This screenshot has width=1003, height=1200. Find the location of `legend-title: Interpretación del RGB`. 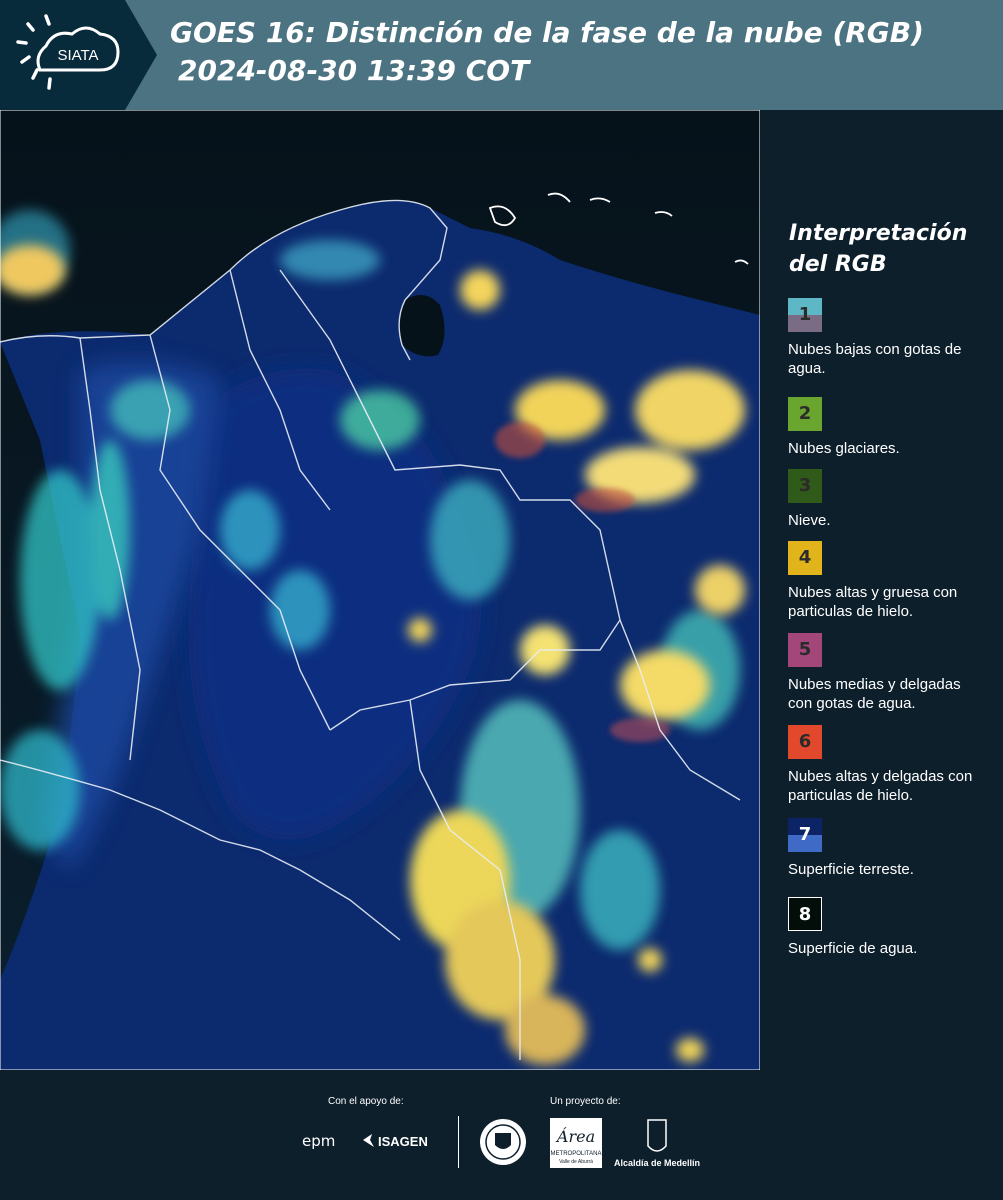

legend-title: Interpretación del RGB is located at coordinates (878, 249).